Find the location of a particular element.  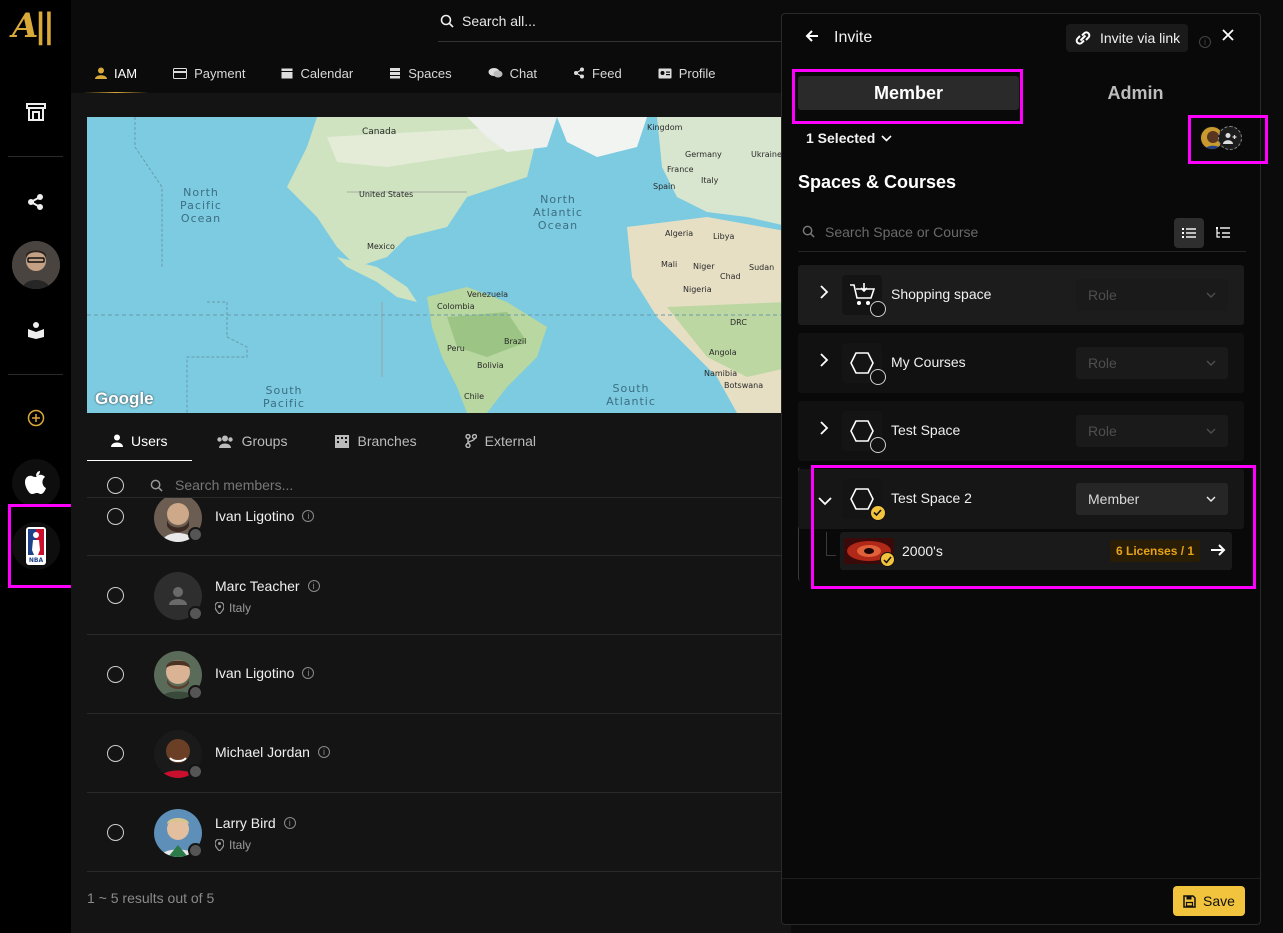

tab-admin: Admin is located at coordinates (1135, 93).